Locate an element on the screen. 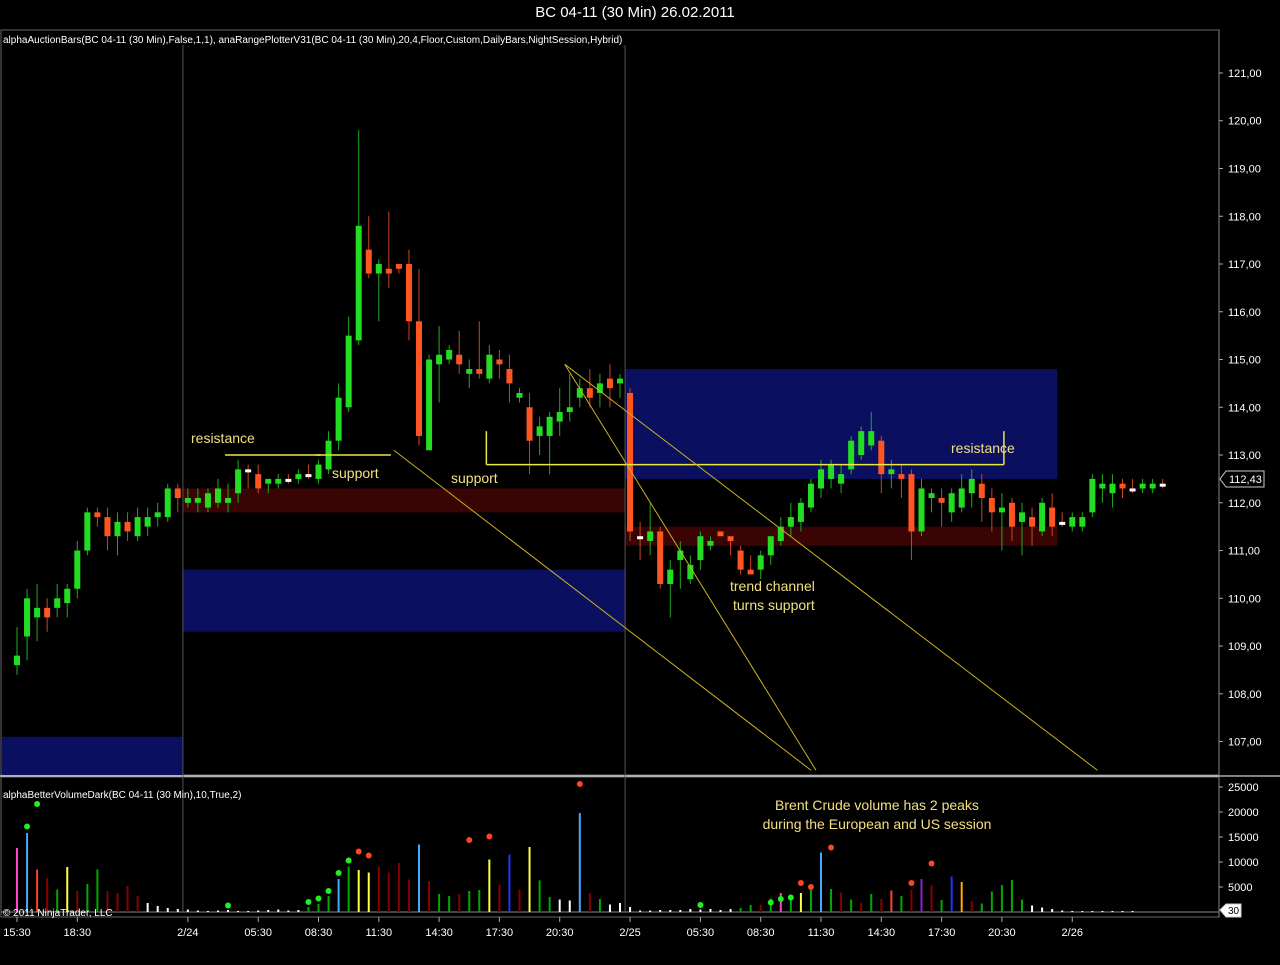 The height and width of the screenshot is (965, 1280). time-tick-label: 14:30 is located at coordinates (439, 933).